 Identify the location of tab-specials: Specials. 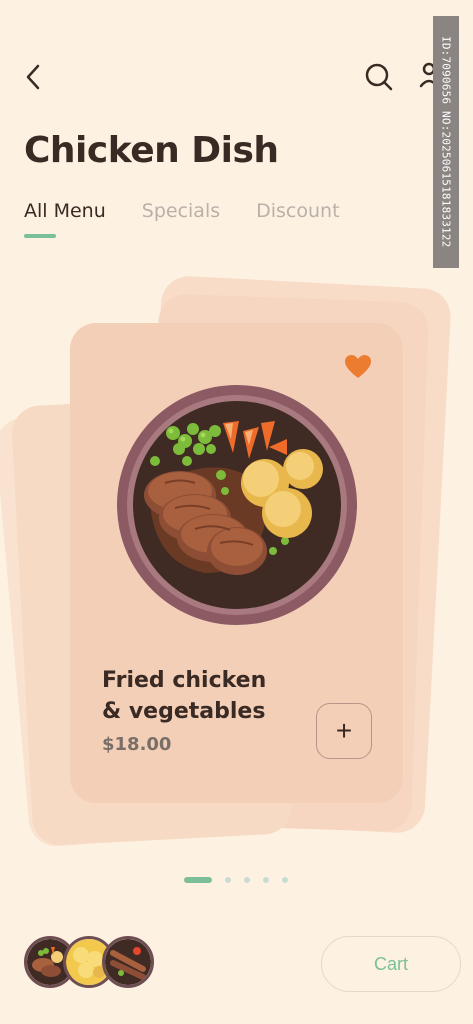
(181, 211).